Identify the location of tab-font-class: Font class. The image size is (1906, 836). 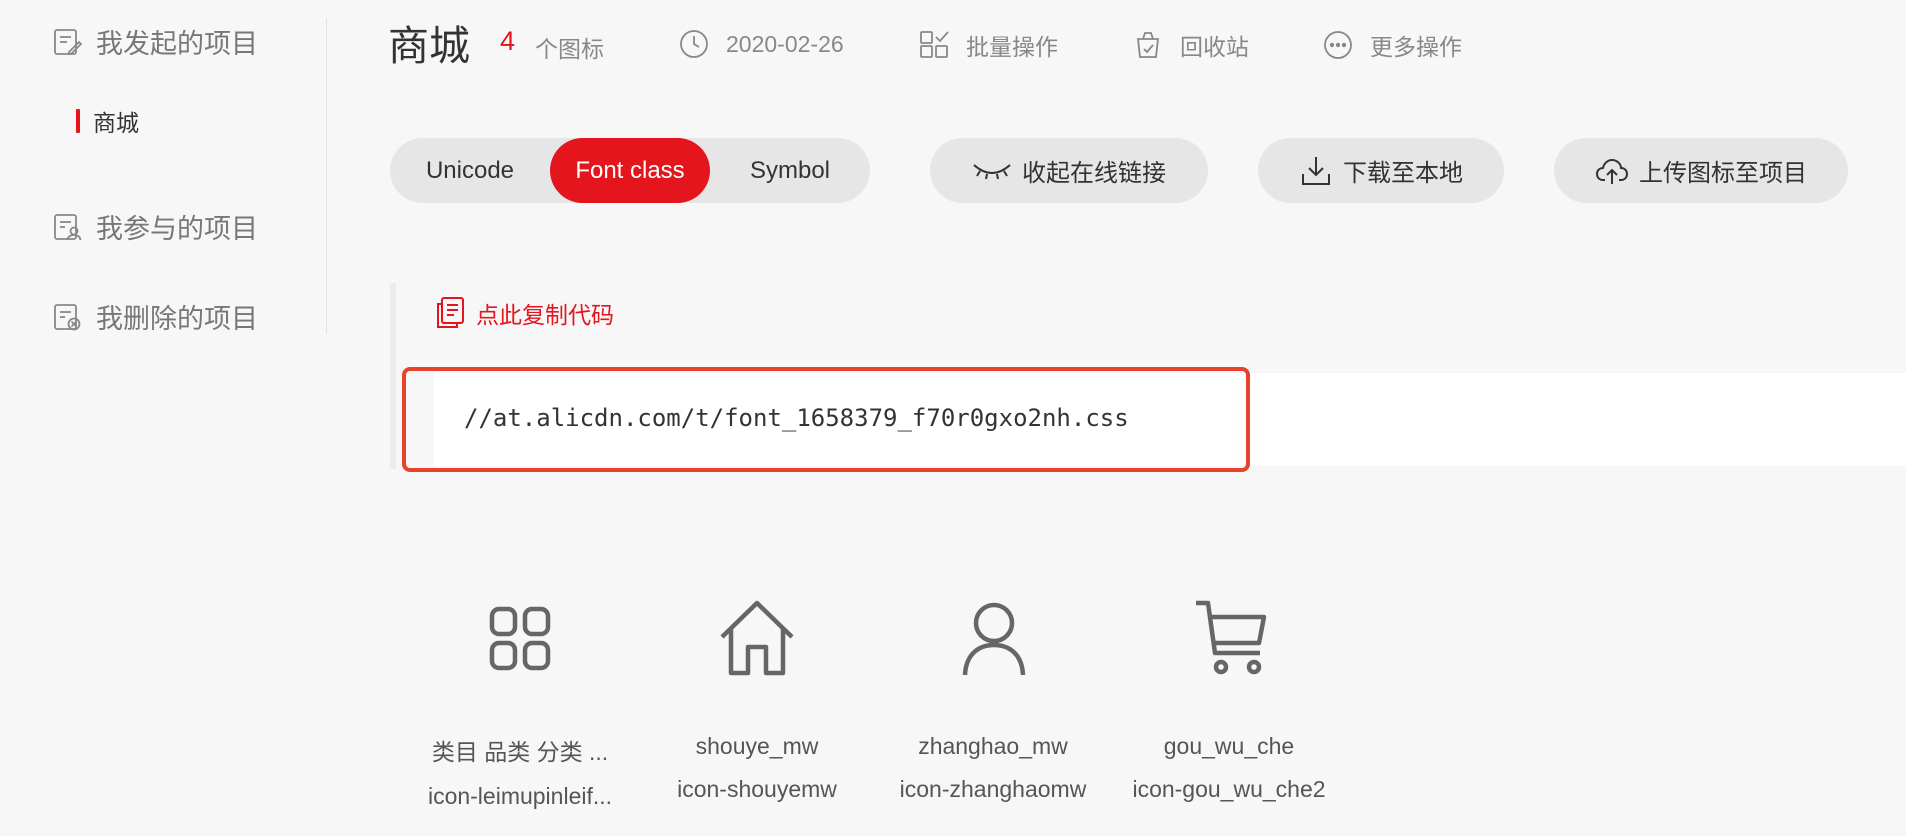
(630, 170).